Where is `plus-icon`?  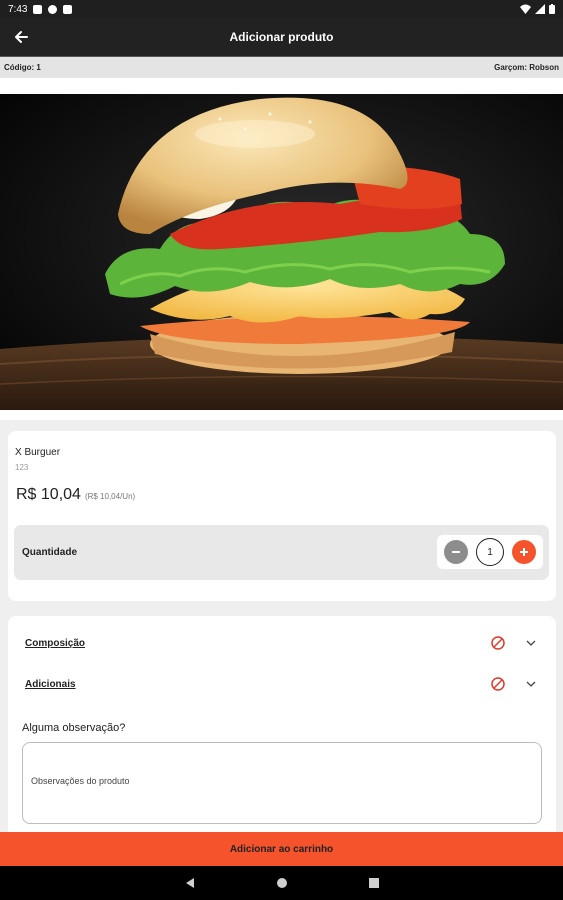
plus-icon is located at coordinates (524, 552).